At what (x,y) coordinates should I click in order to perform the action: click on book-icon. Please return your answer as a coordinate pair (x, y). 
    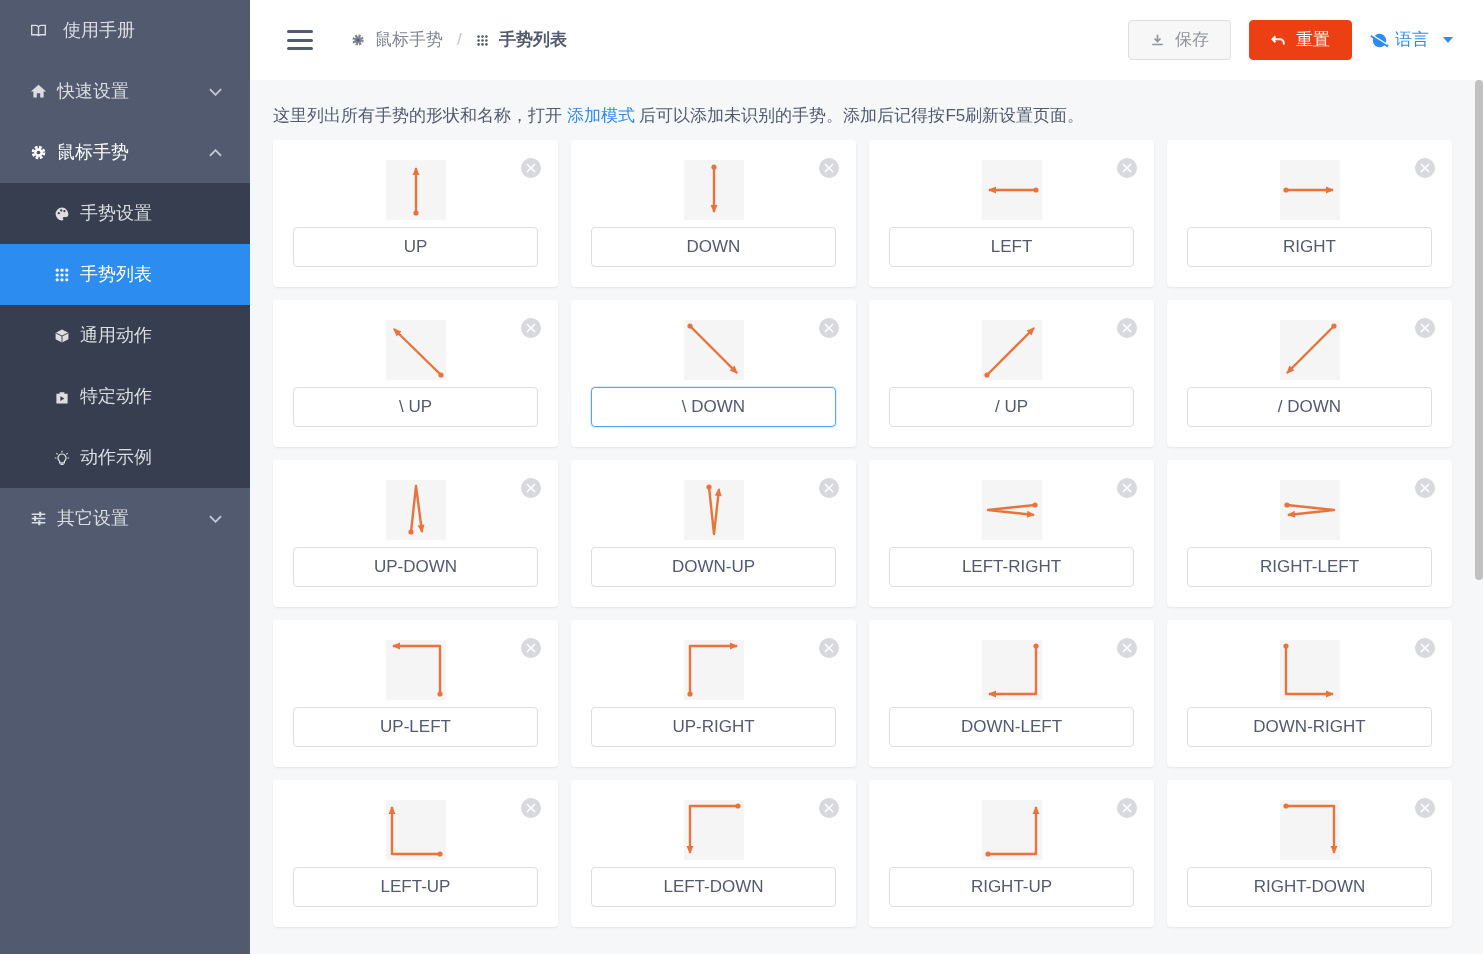
    Looking at the image, I should click on (38, 30).